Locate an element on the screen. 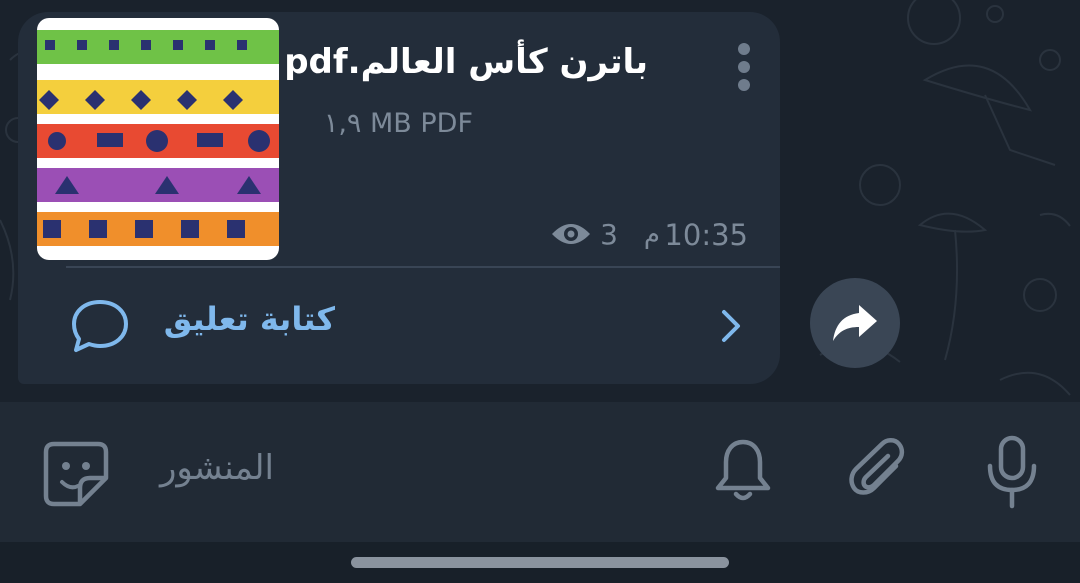 This screenshot has height=583, width=1080. sticker-icon is located at coordinates (76, 474).